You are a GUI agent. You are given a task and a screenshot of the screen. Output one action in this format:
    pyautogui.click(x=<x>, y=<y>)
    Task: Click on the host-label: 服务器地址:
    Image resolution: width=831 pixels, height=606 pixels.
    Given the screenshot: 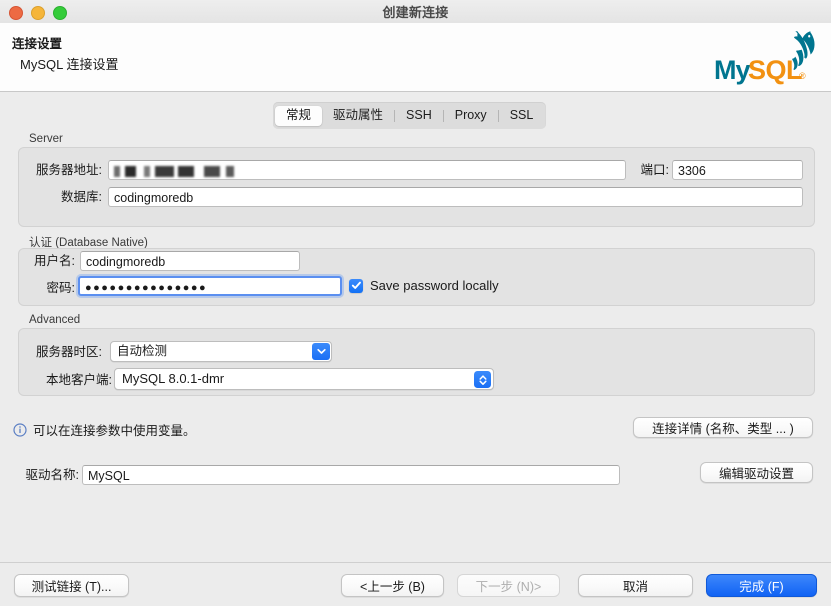 What is the action you would take?
    pyautogui.click(x=69, y=170)
    